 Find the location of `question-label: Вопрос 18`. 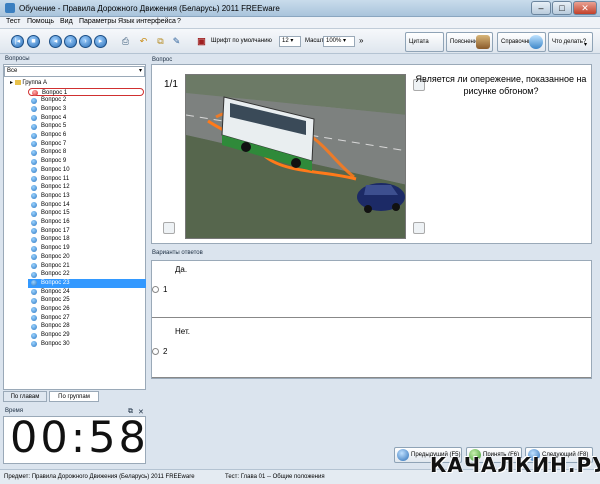

question-label: Вопрос 18 is located at coordinates (55, 239).